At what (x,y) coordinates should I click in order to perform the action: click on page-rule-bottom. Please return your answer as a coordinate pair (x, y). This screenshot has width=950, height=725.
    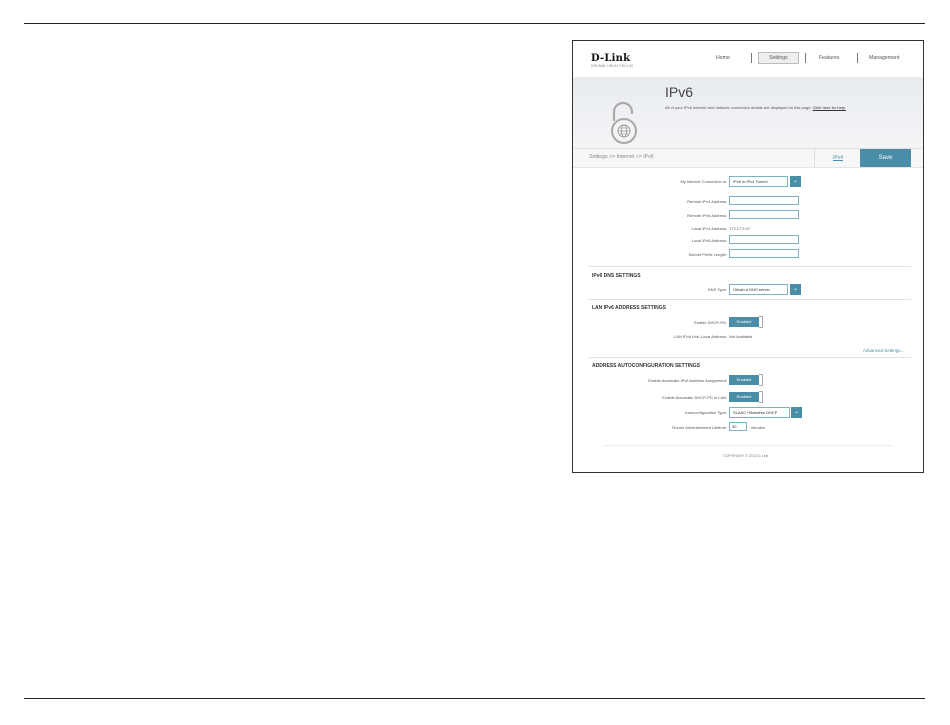
    Looking at the image, I should click on (474, 698).